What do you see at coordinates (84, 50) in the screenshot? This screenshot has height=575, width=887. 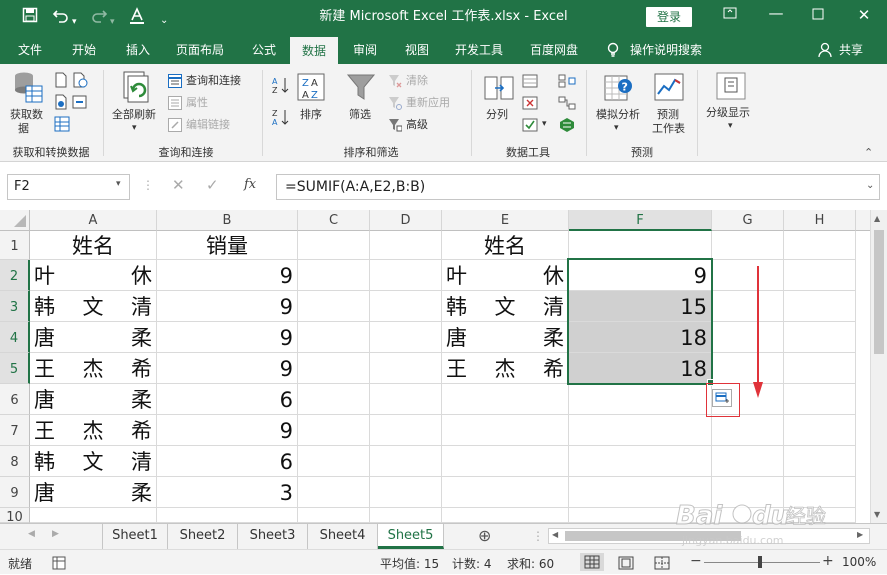 I see `tab-home: 开始` at bounding box center [84, 50].